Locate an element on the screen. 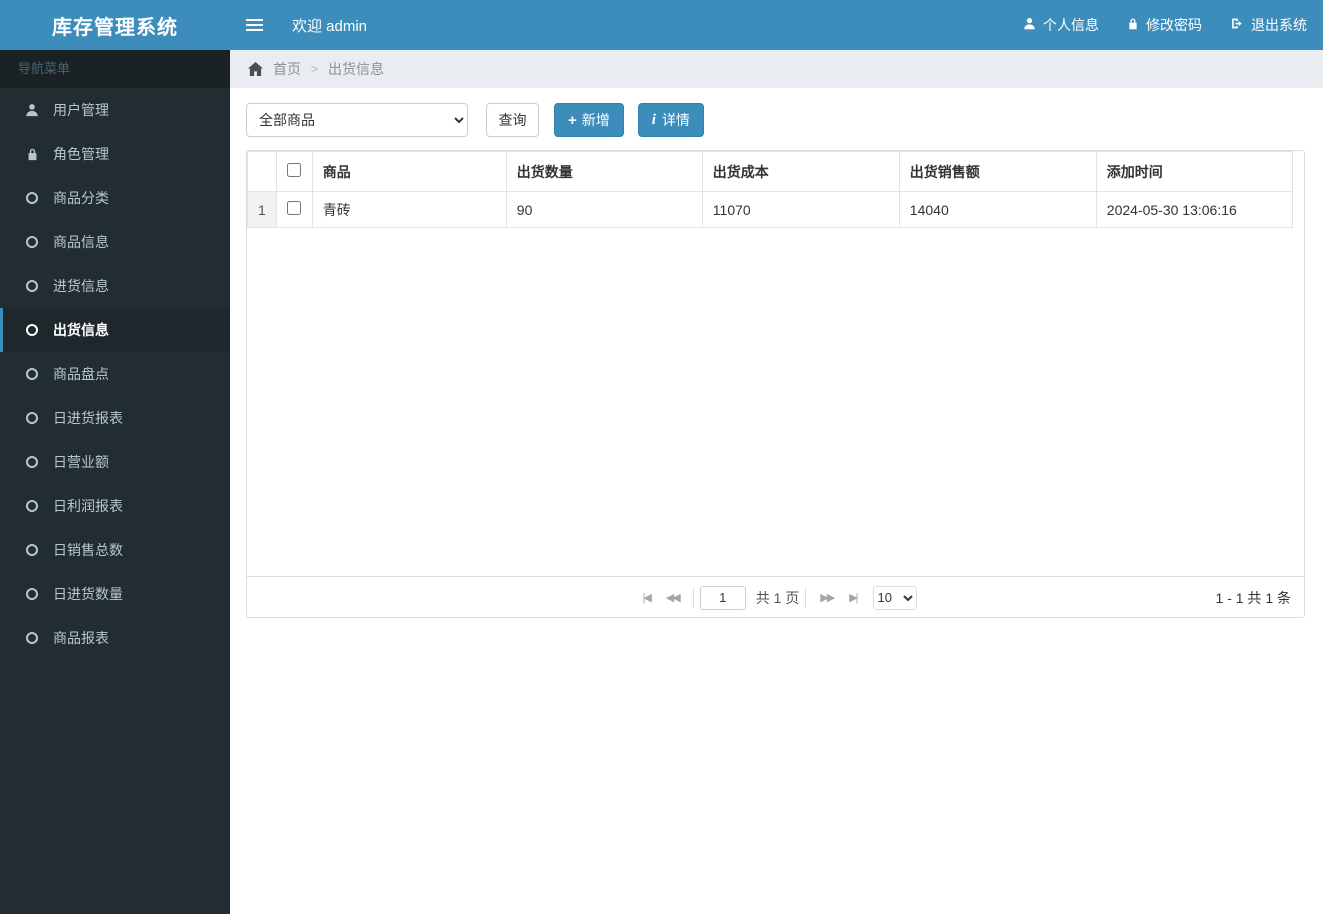  prev-page-icon: ◀◀ is located at coordinates (672, 597).